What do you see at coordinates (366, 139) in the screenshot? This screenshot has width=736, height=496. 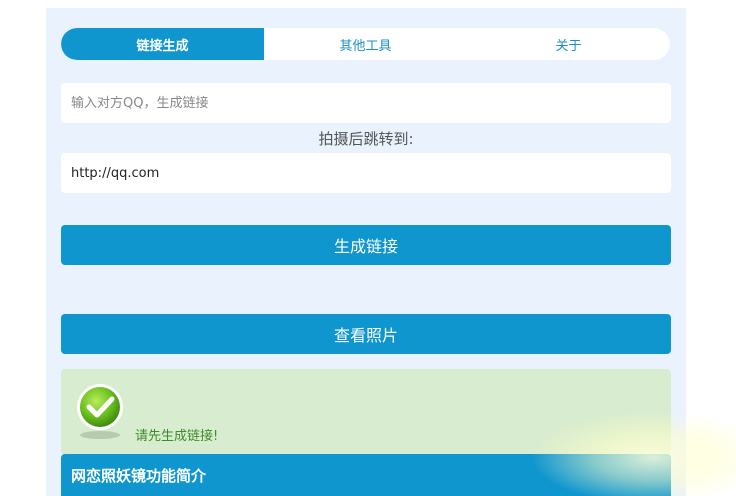 I see `redirect-label: 拍摄后跳转到:` at bounding box center [366, 139].